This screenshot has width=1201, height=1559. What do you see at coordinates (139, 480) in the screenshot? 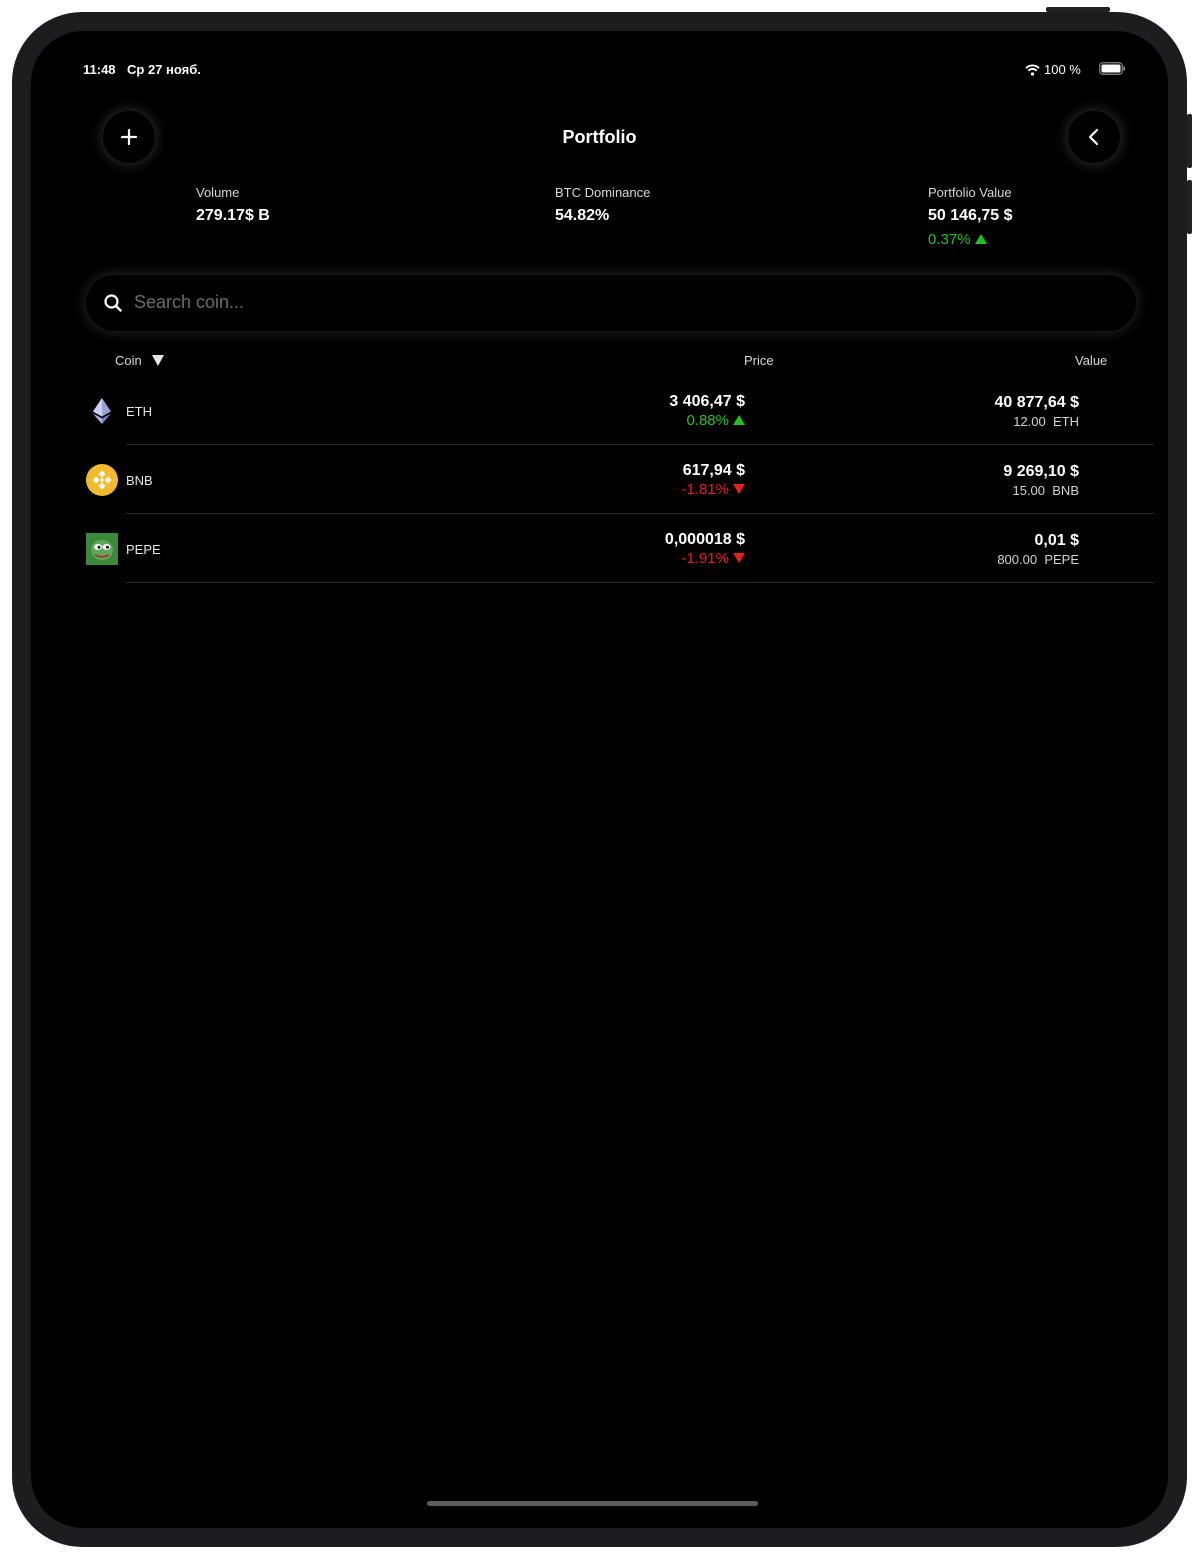
I see `coin-symbol: BNB` at bounding box center [139, 480].